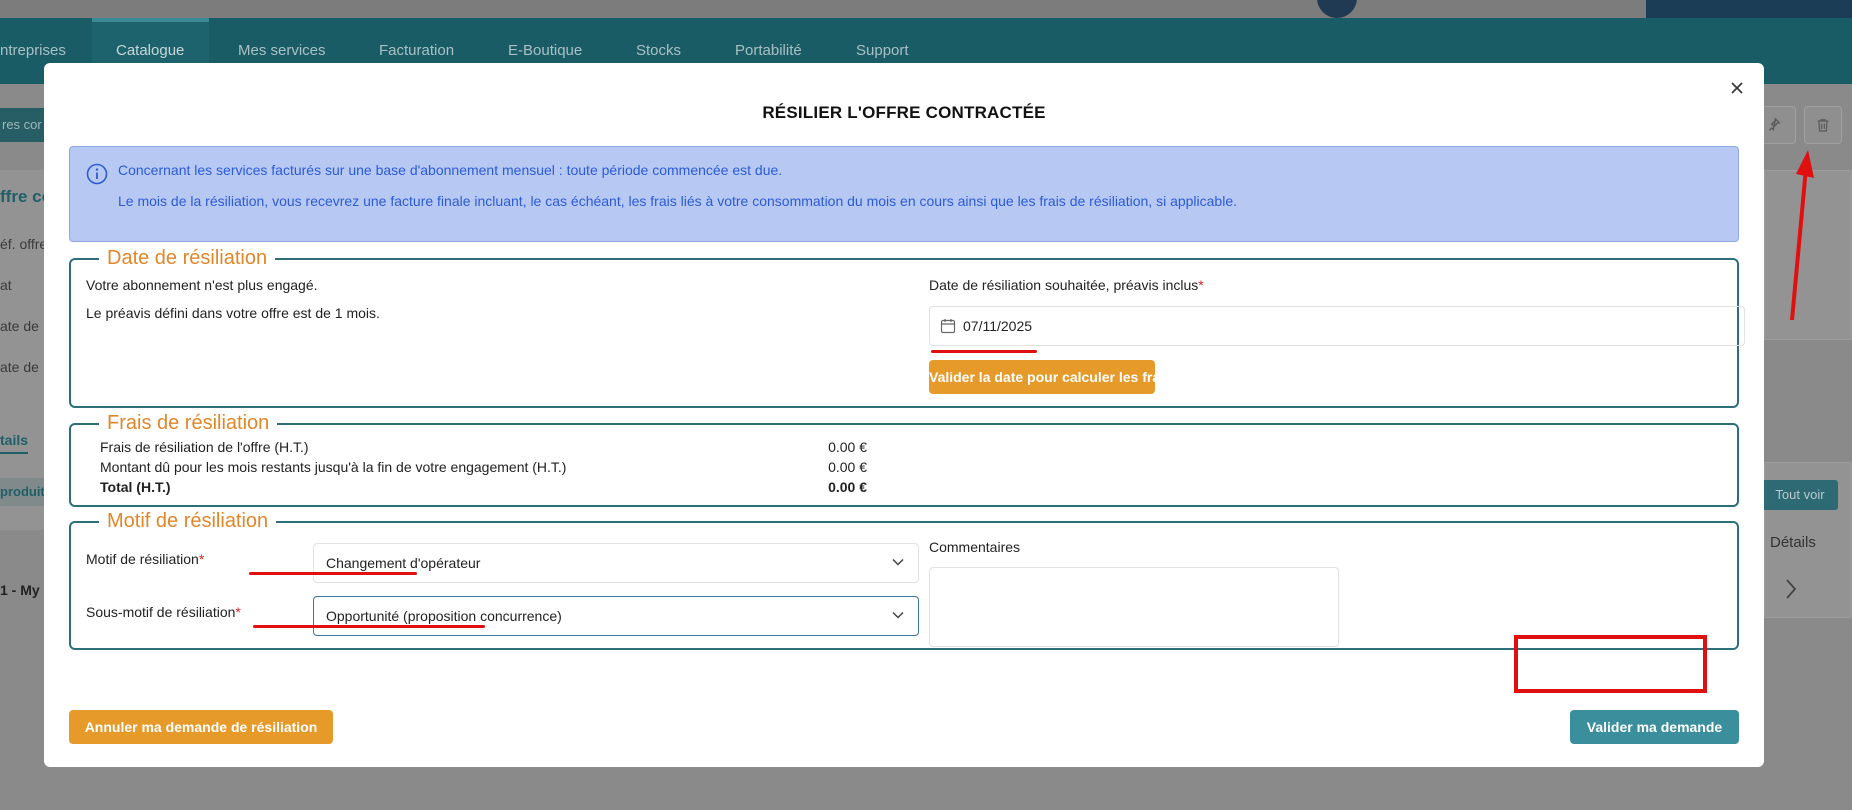 This screenshot has height=810, width=1852. I want to click on background-left-row: éf. offre, so click(24, 244).